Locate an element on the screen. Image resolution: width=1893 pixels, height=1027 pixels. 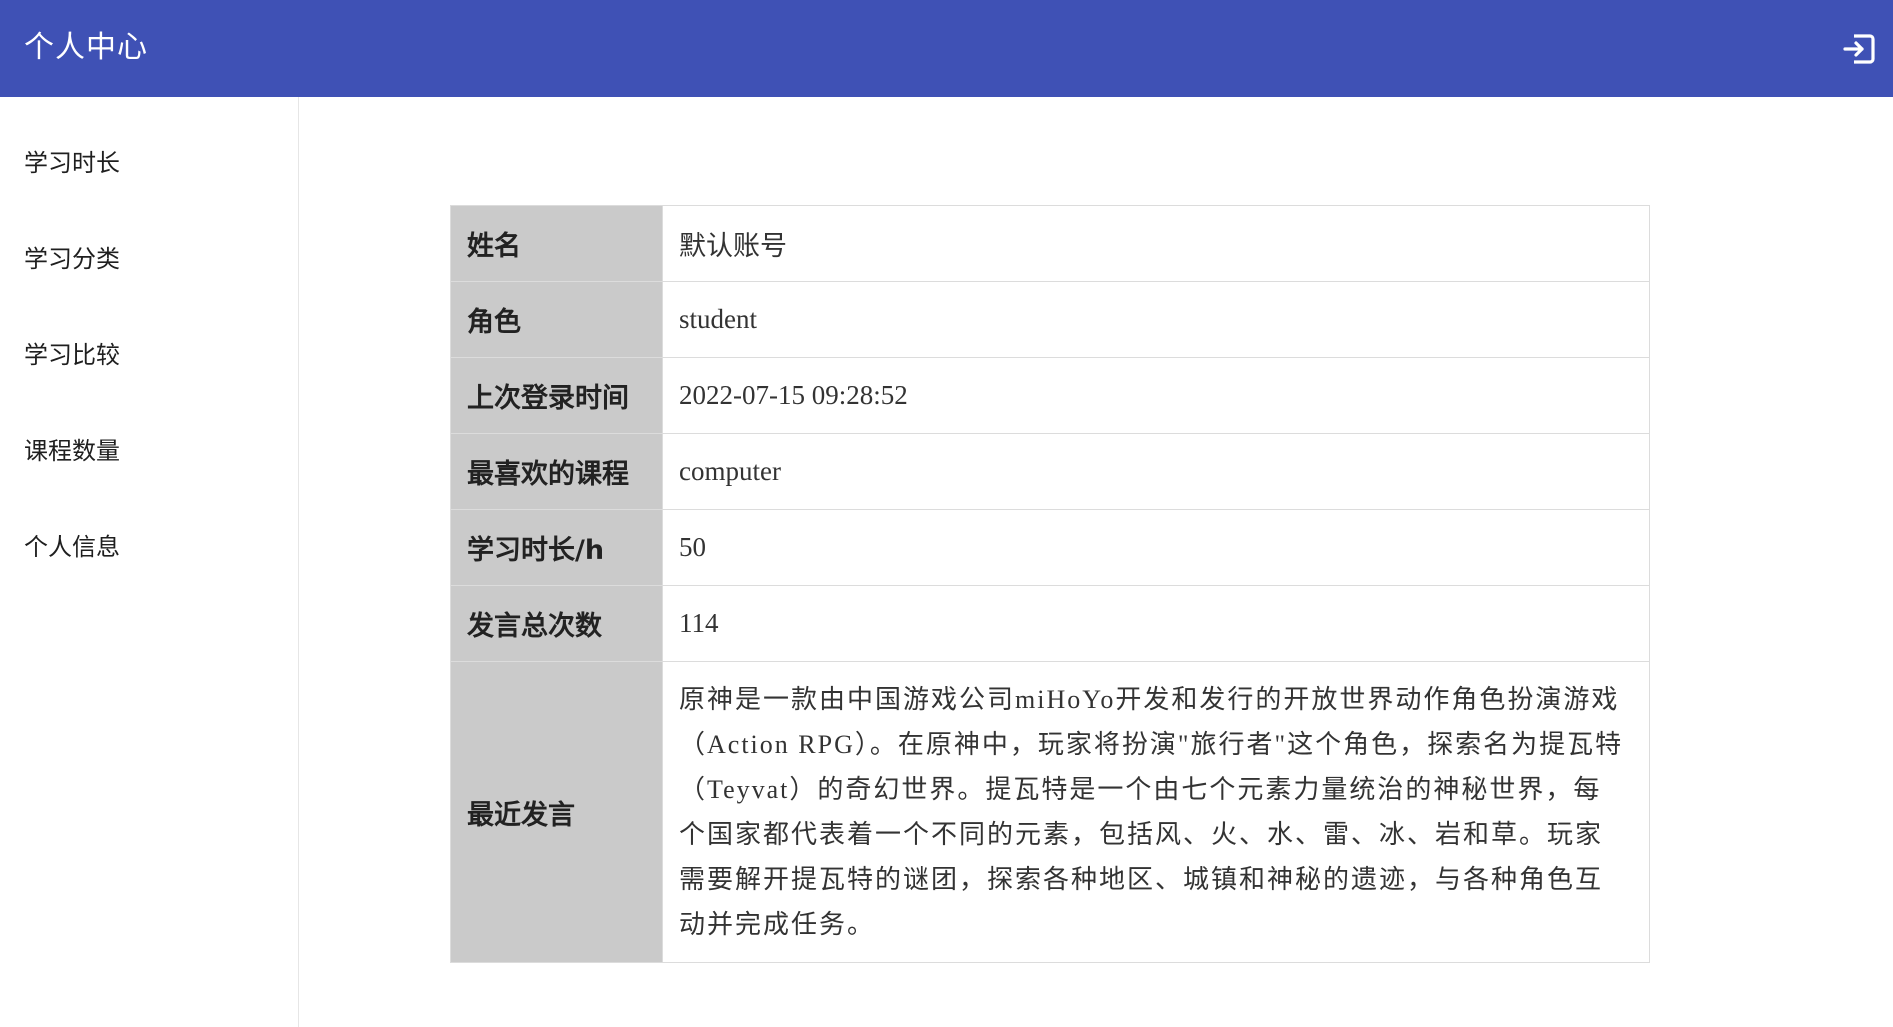
table-row: 角色 student is located at coordinates (1050, 319).